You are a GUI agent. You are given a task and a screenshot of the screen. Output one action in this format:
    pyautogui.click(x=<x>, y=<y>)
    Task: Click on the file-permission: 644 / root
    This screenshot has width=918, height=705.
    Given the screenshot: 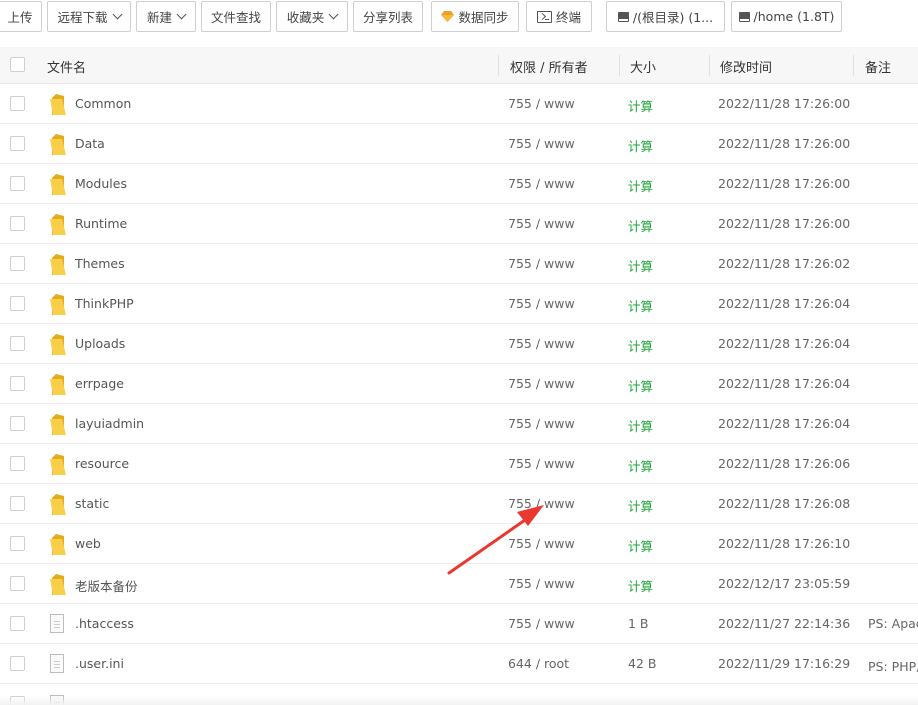 What is the action you would take?
    pyautogui.click(x=538, y=663)
    